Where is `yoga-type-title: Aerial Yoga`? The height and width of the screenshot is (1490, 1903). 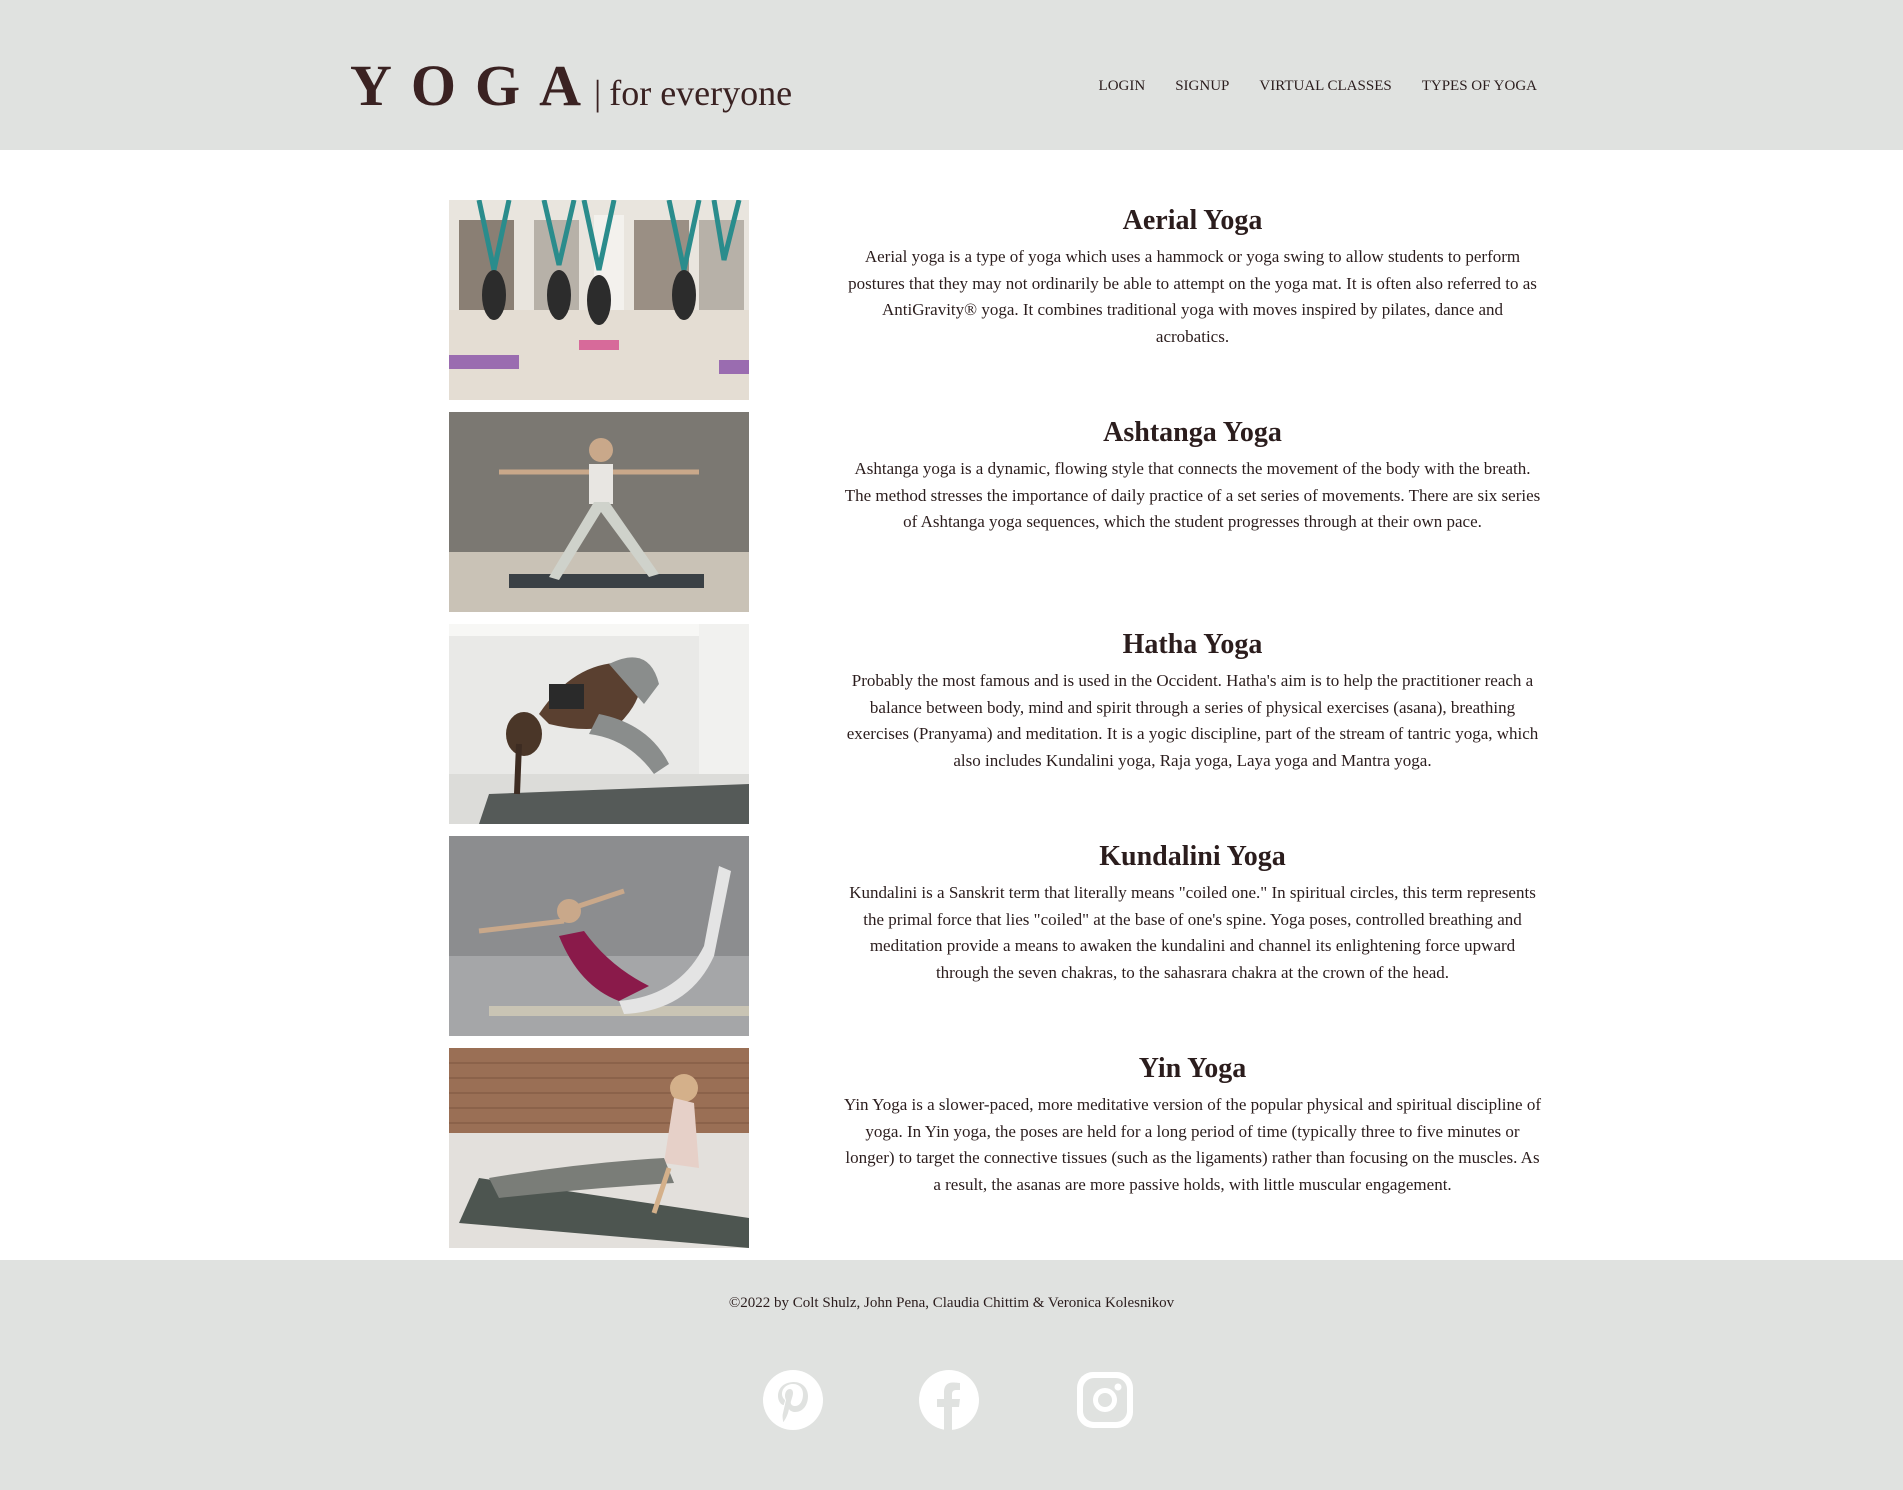 yoga-type-title: Aerial Yoga is located at coordinates (1192, 220).